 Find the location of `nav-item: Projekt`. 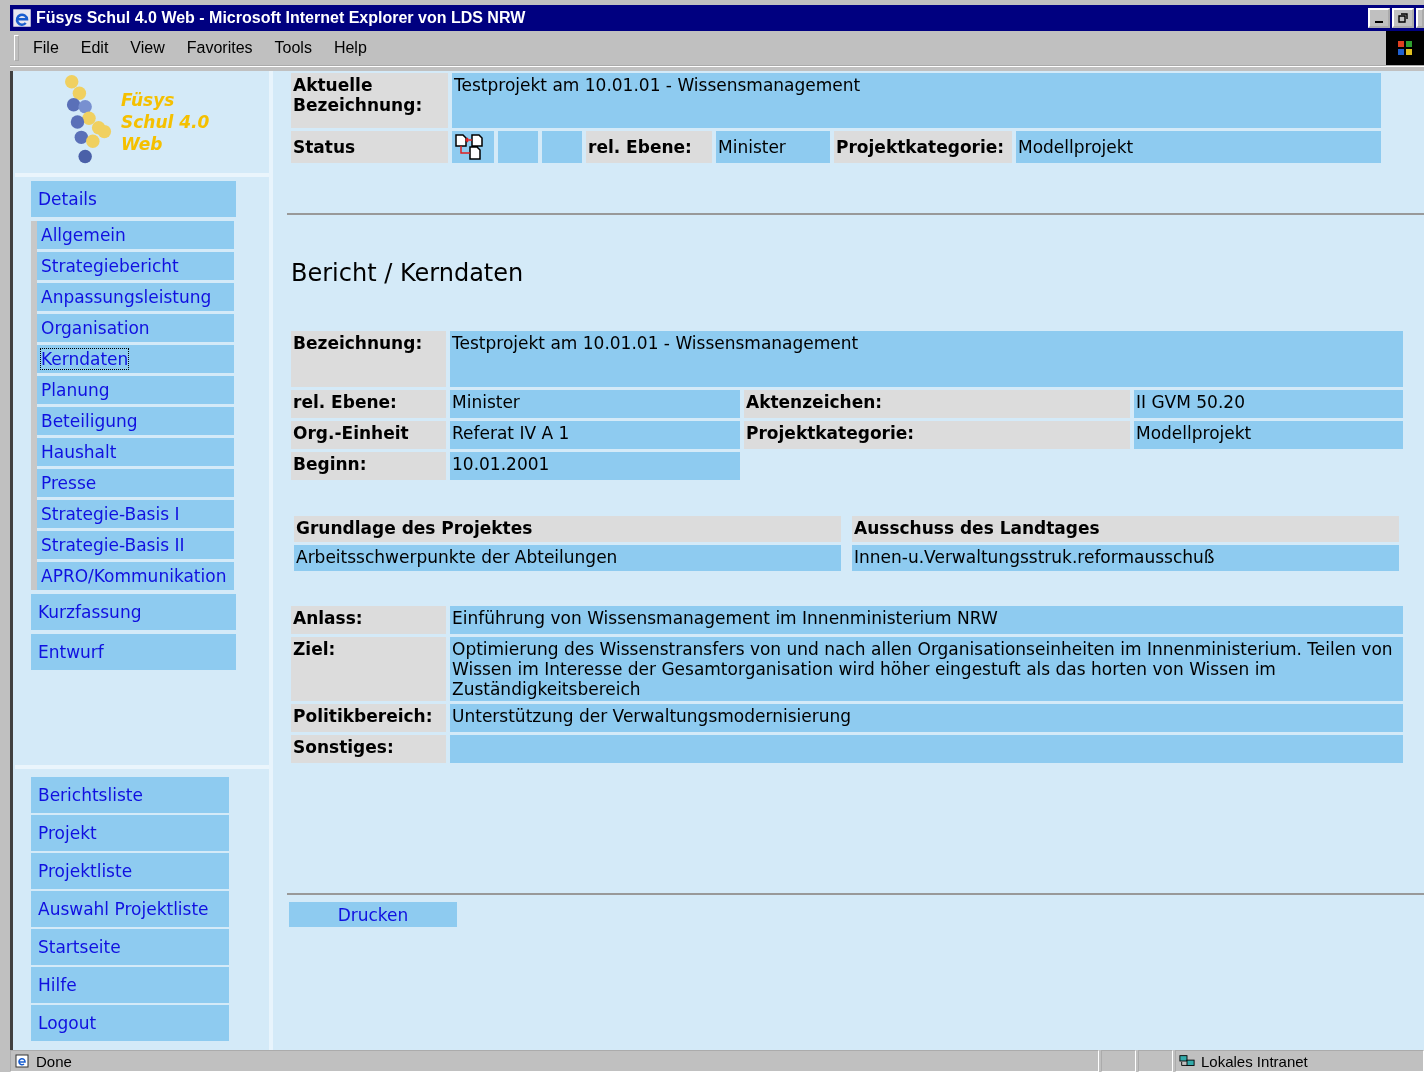

nav-item: Projekt is located at coordinates (130, 833).